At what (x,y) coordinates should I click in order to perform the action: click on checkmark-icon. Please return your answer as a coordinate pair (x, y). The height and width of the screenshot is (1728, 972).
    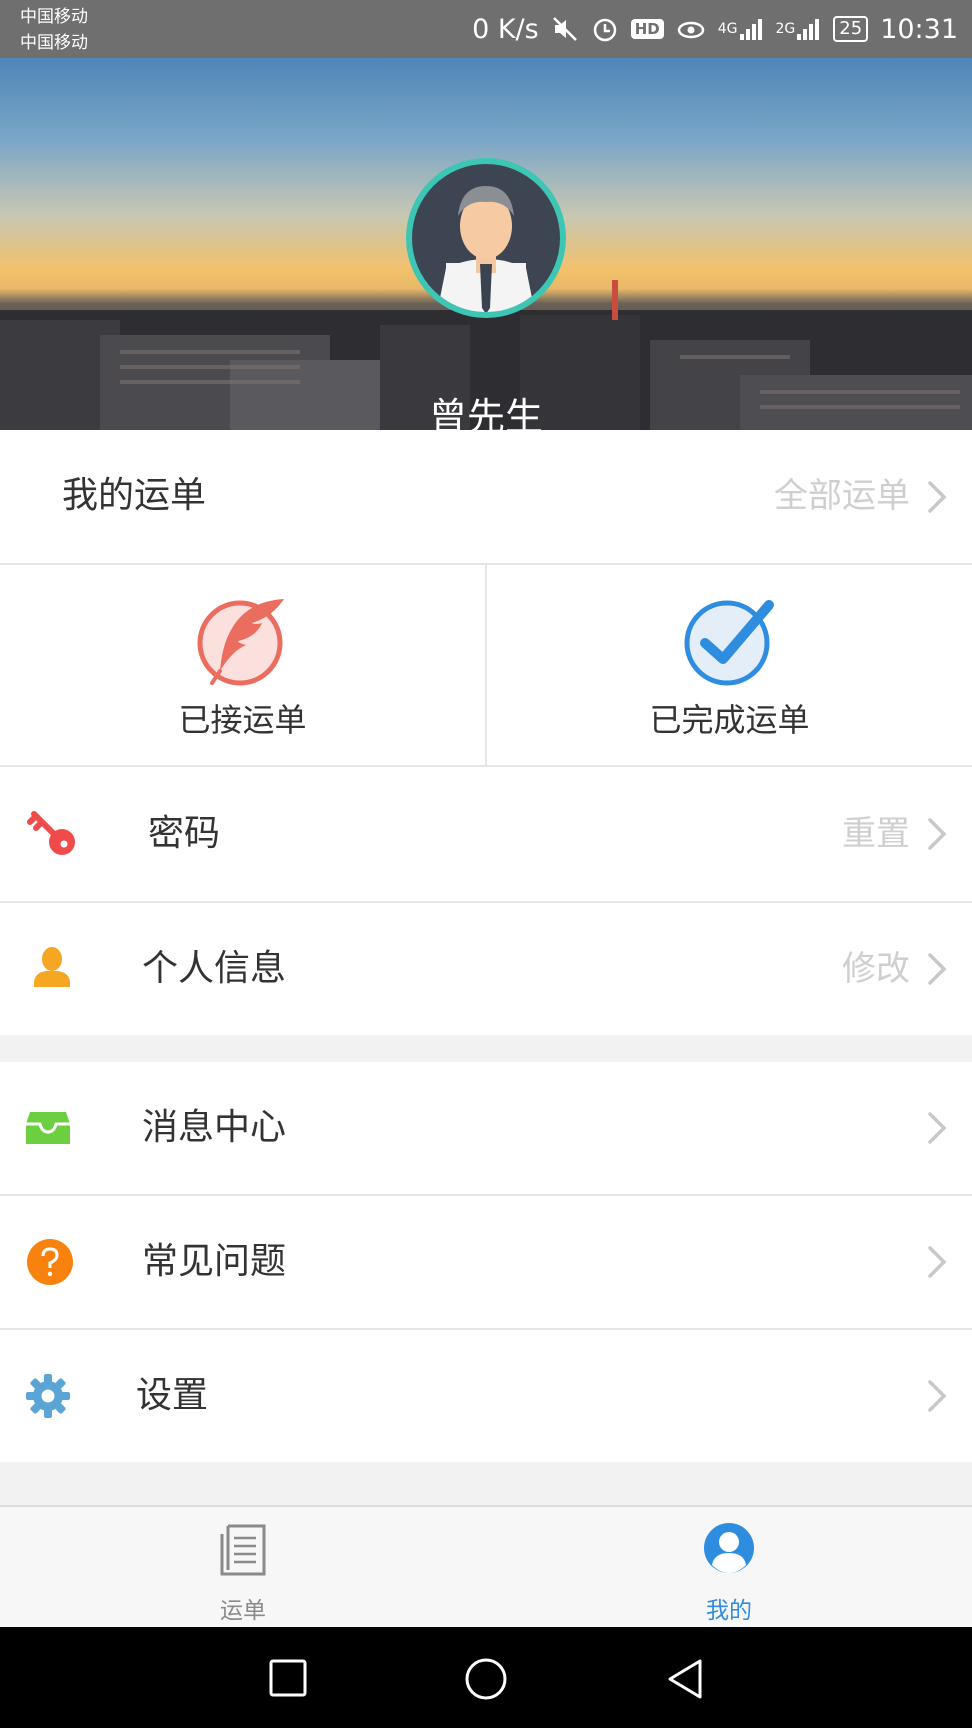
    Looking at the image, I should click on (729, 643).